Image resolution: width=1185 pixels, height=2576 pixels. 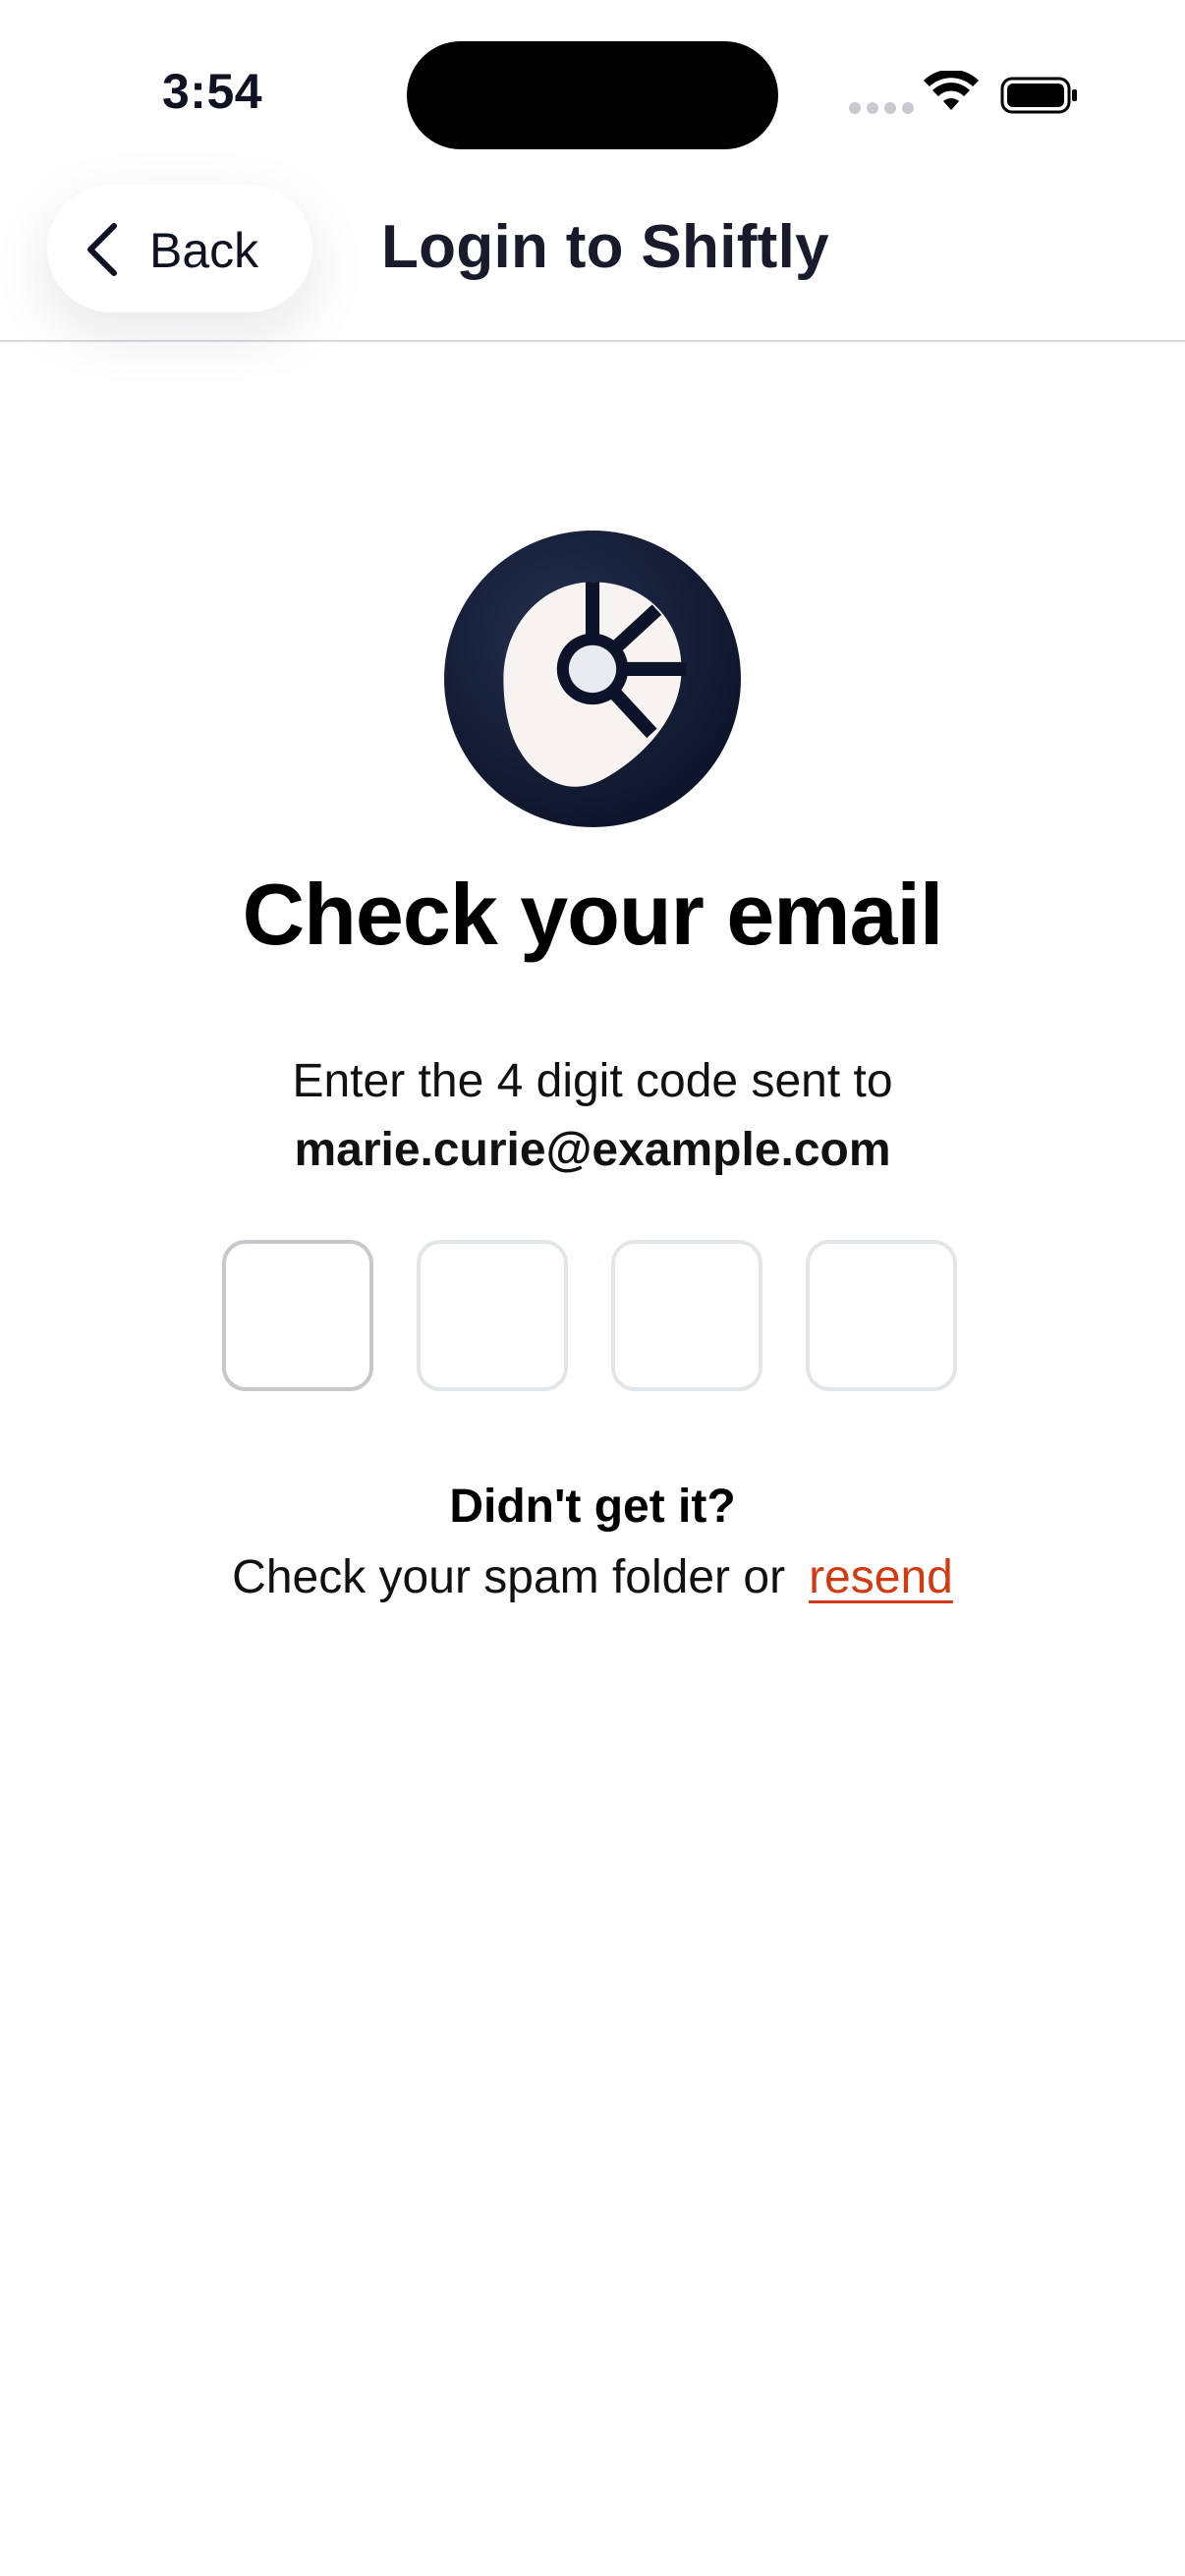 I want to click on resend-link: resend, so click(x=881, y=1577).